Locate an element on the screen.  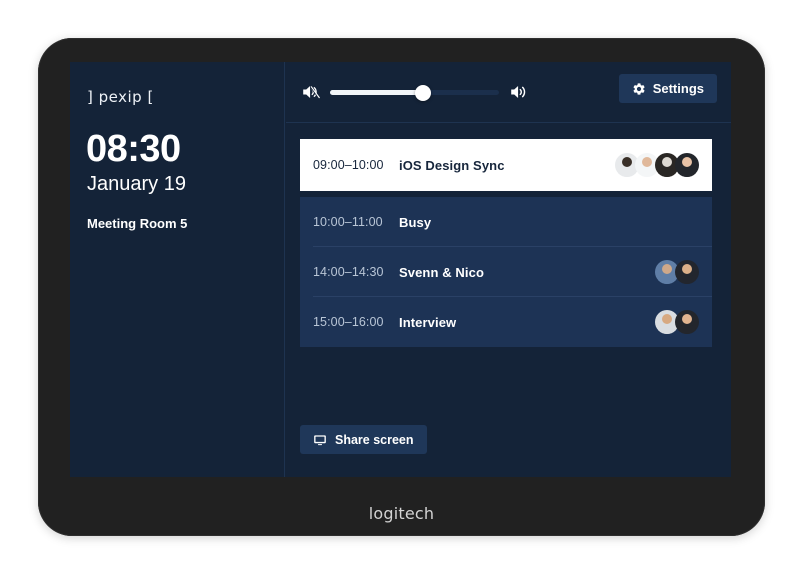
volume-slider-fill is located at coordinates (376, 92).